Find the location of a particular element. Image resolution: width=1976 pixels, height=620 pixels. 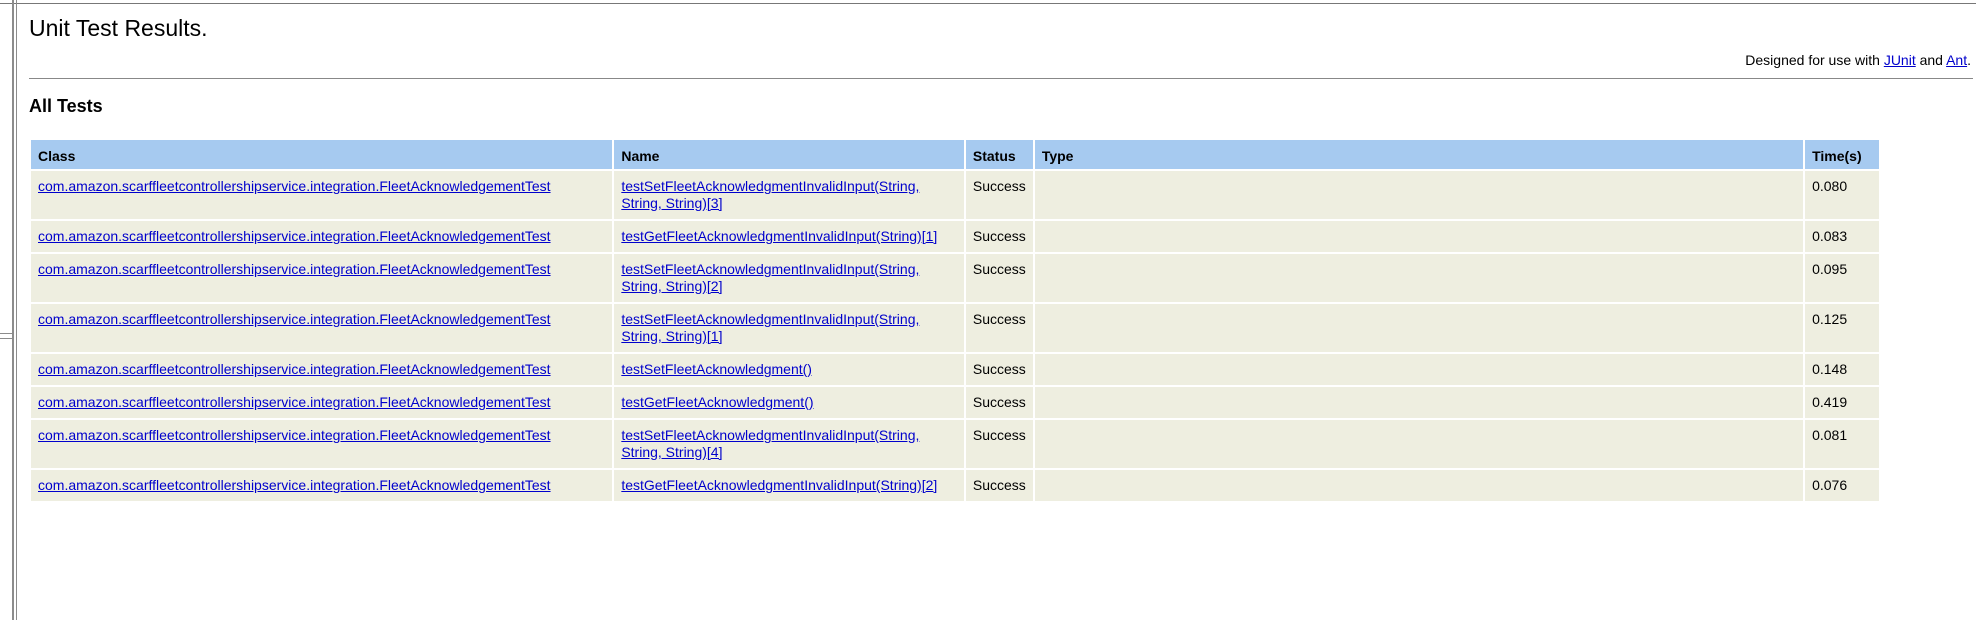

test-name-link: testGetFleetAcknowledgment() is located at coordinates (717, 402).